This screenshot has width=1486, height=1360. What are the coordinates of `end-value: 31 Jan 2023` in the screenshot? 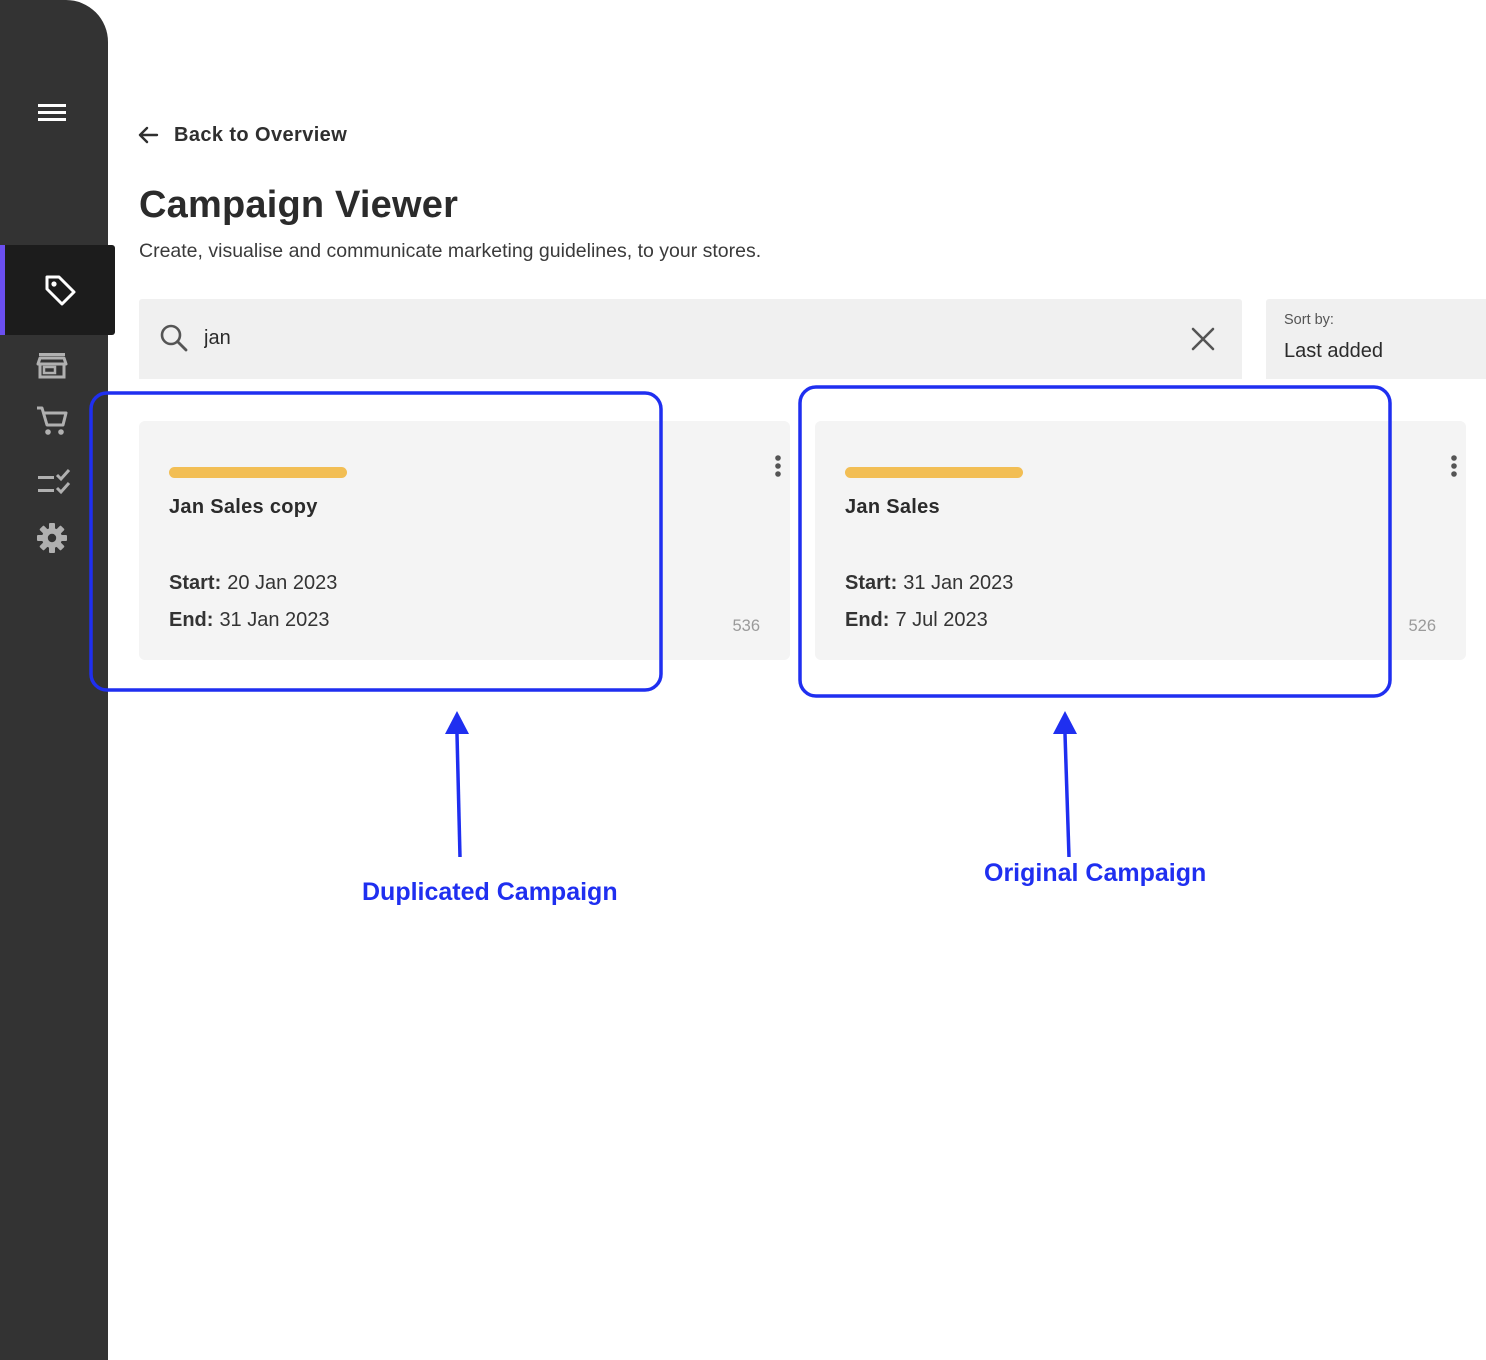 It's located at (274, 620).